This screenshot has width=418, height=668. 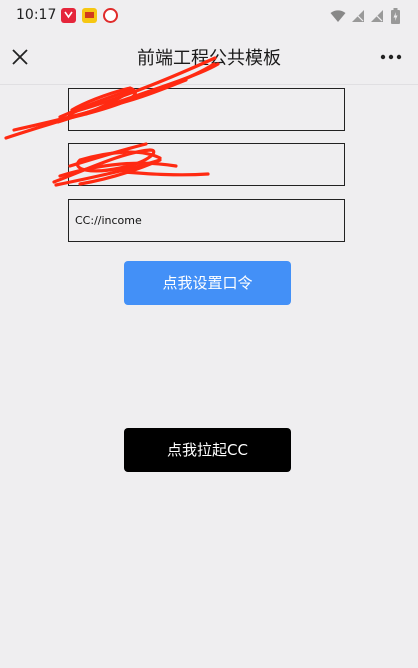 What do you see at coordinates (110, 15) in the screenshot?
I see `netease-music-icon` at bounding box center [110, 15].